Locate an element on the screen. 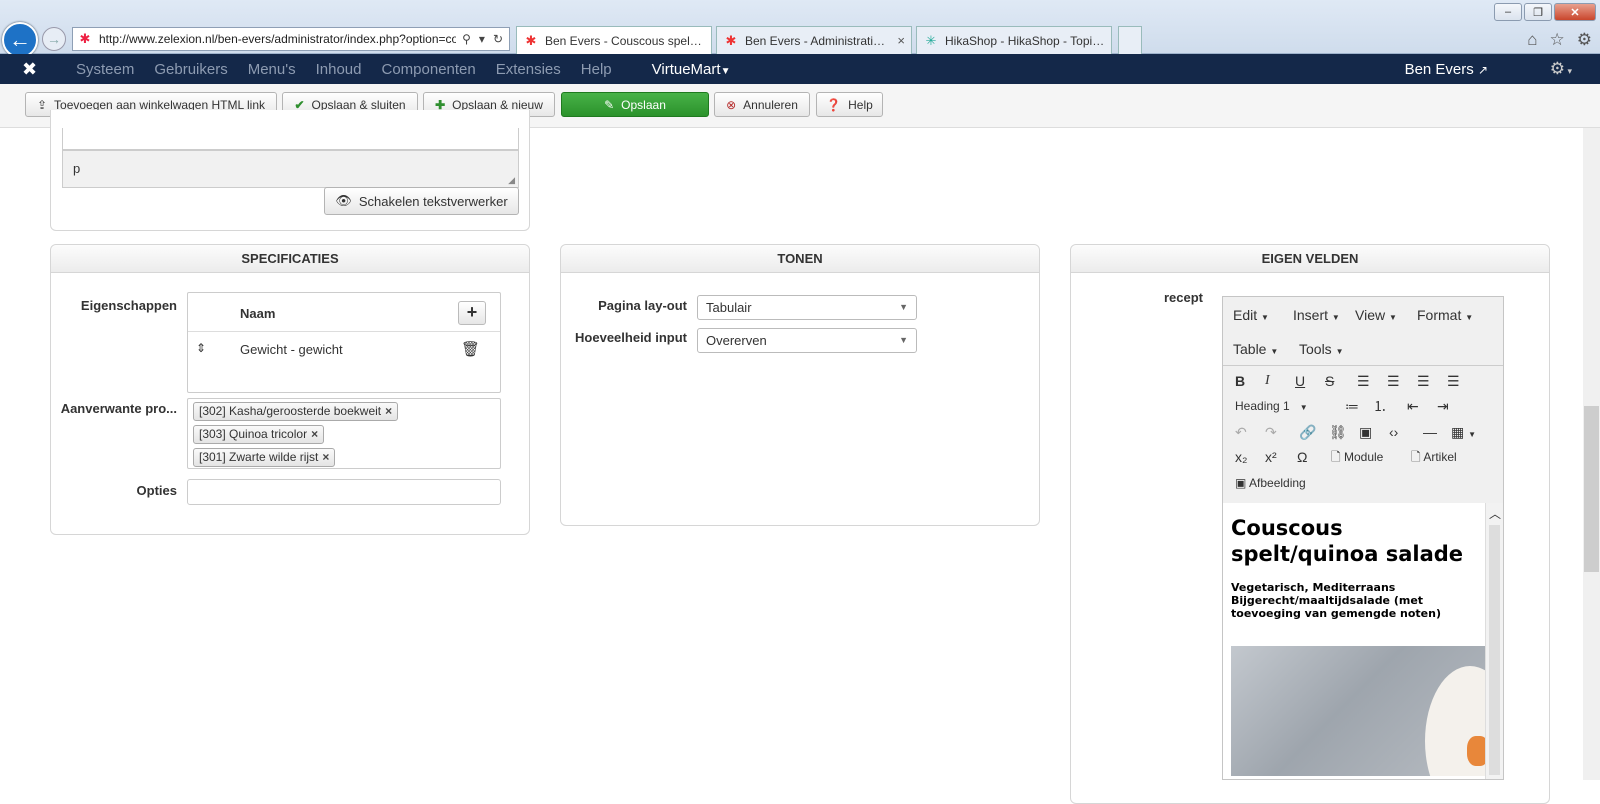 This screenshot has height=804, width=1600. user-link: Ben Evers ↗ is located at coordinates (1446, 69).